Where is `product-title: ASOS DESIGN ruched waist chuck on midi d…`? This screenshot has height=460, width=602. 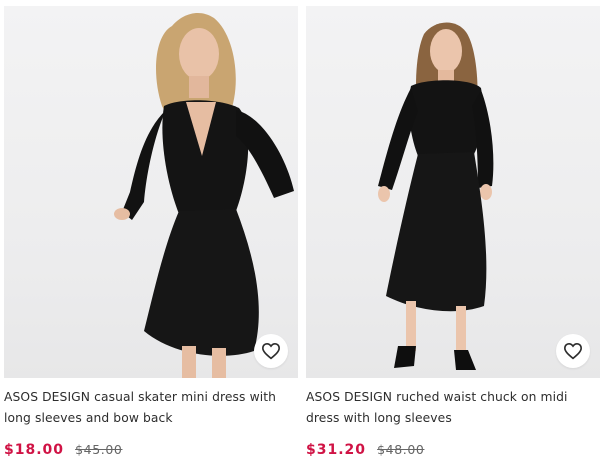
product-title: ASOS DESIGN ruched waist chuck on midi d… is located at coordinates (453, 408).